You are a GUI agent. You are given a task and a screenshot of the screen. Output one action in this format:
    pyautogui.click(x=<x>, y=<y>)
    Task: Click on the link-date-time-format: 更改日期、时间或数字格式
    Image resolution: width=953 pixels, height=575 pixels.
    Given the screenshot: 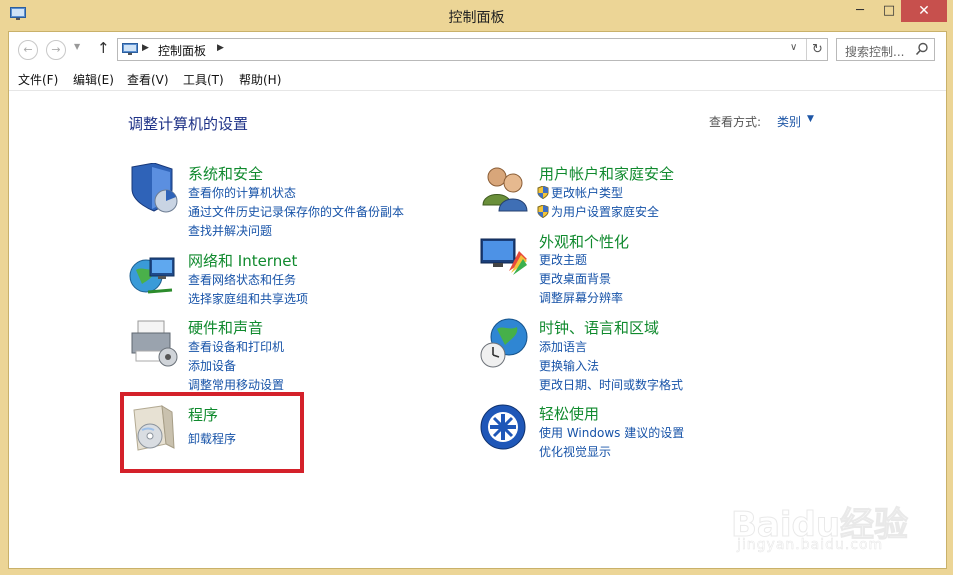 What is the action you would take?
    pyautogui.click(x=611, y=384)
    